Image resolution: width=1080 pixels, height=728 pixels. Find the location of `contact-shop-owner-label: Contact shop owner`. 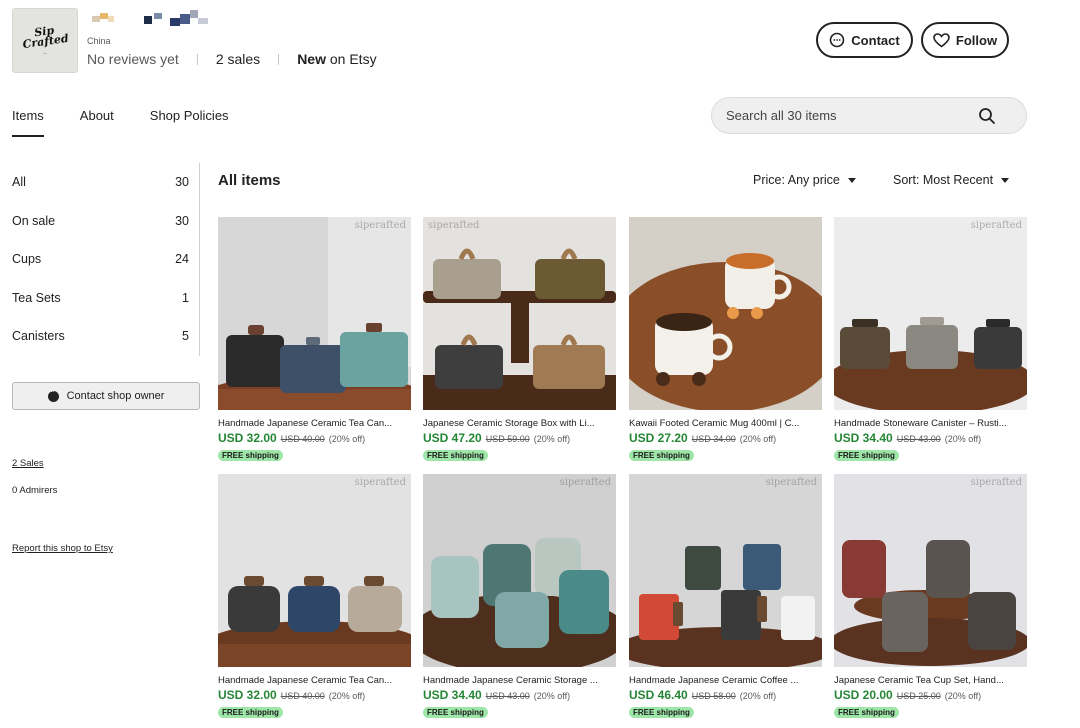

contact-shop-owner-label: Contact shop owner is located at coordinates (115, 396).